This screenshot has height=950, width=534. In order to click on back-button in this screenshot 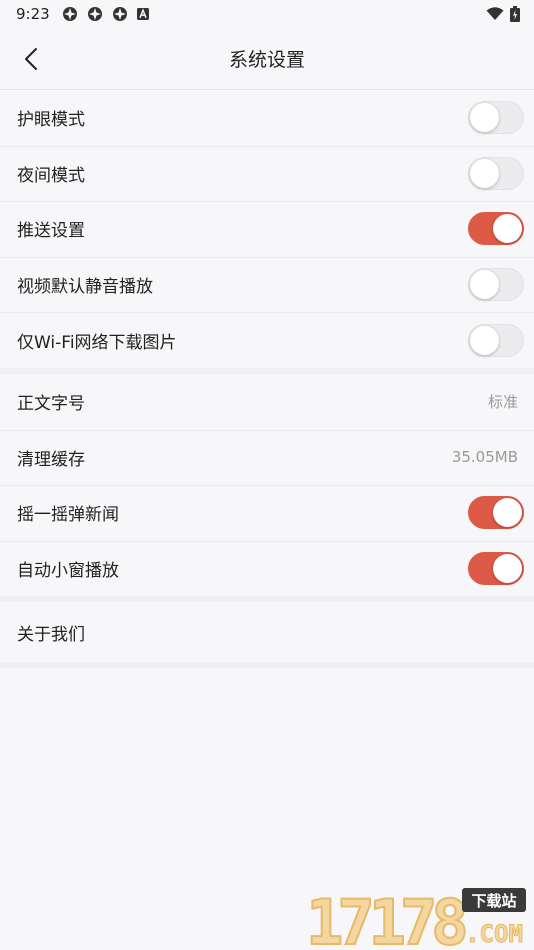, I will do `click(31, 59)`.